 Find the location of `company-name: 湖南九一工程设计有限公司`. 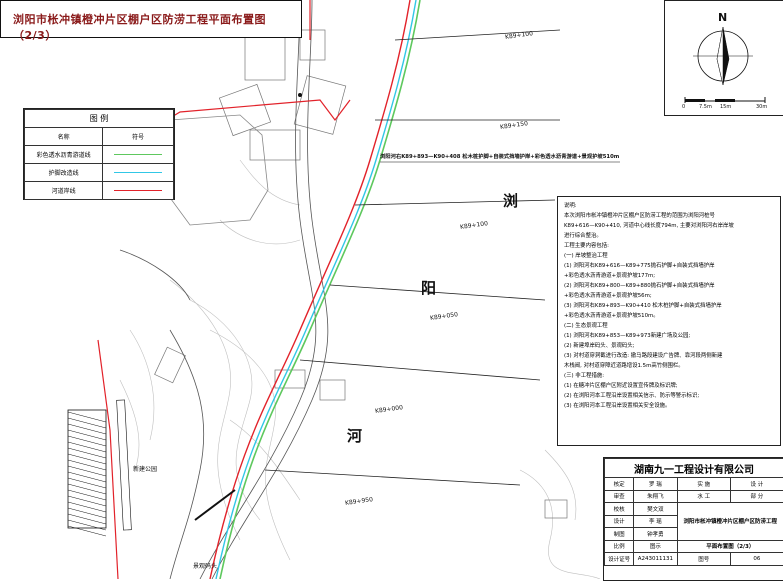

company-name: 湖南九一工程设计有限公司 is located at coordinates (694, 468).